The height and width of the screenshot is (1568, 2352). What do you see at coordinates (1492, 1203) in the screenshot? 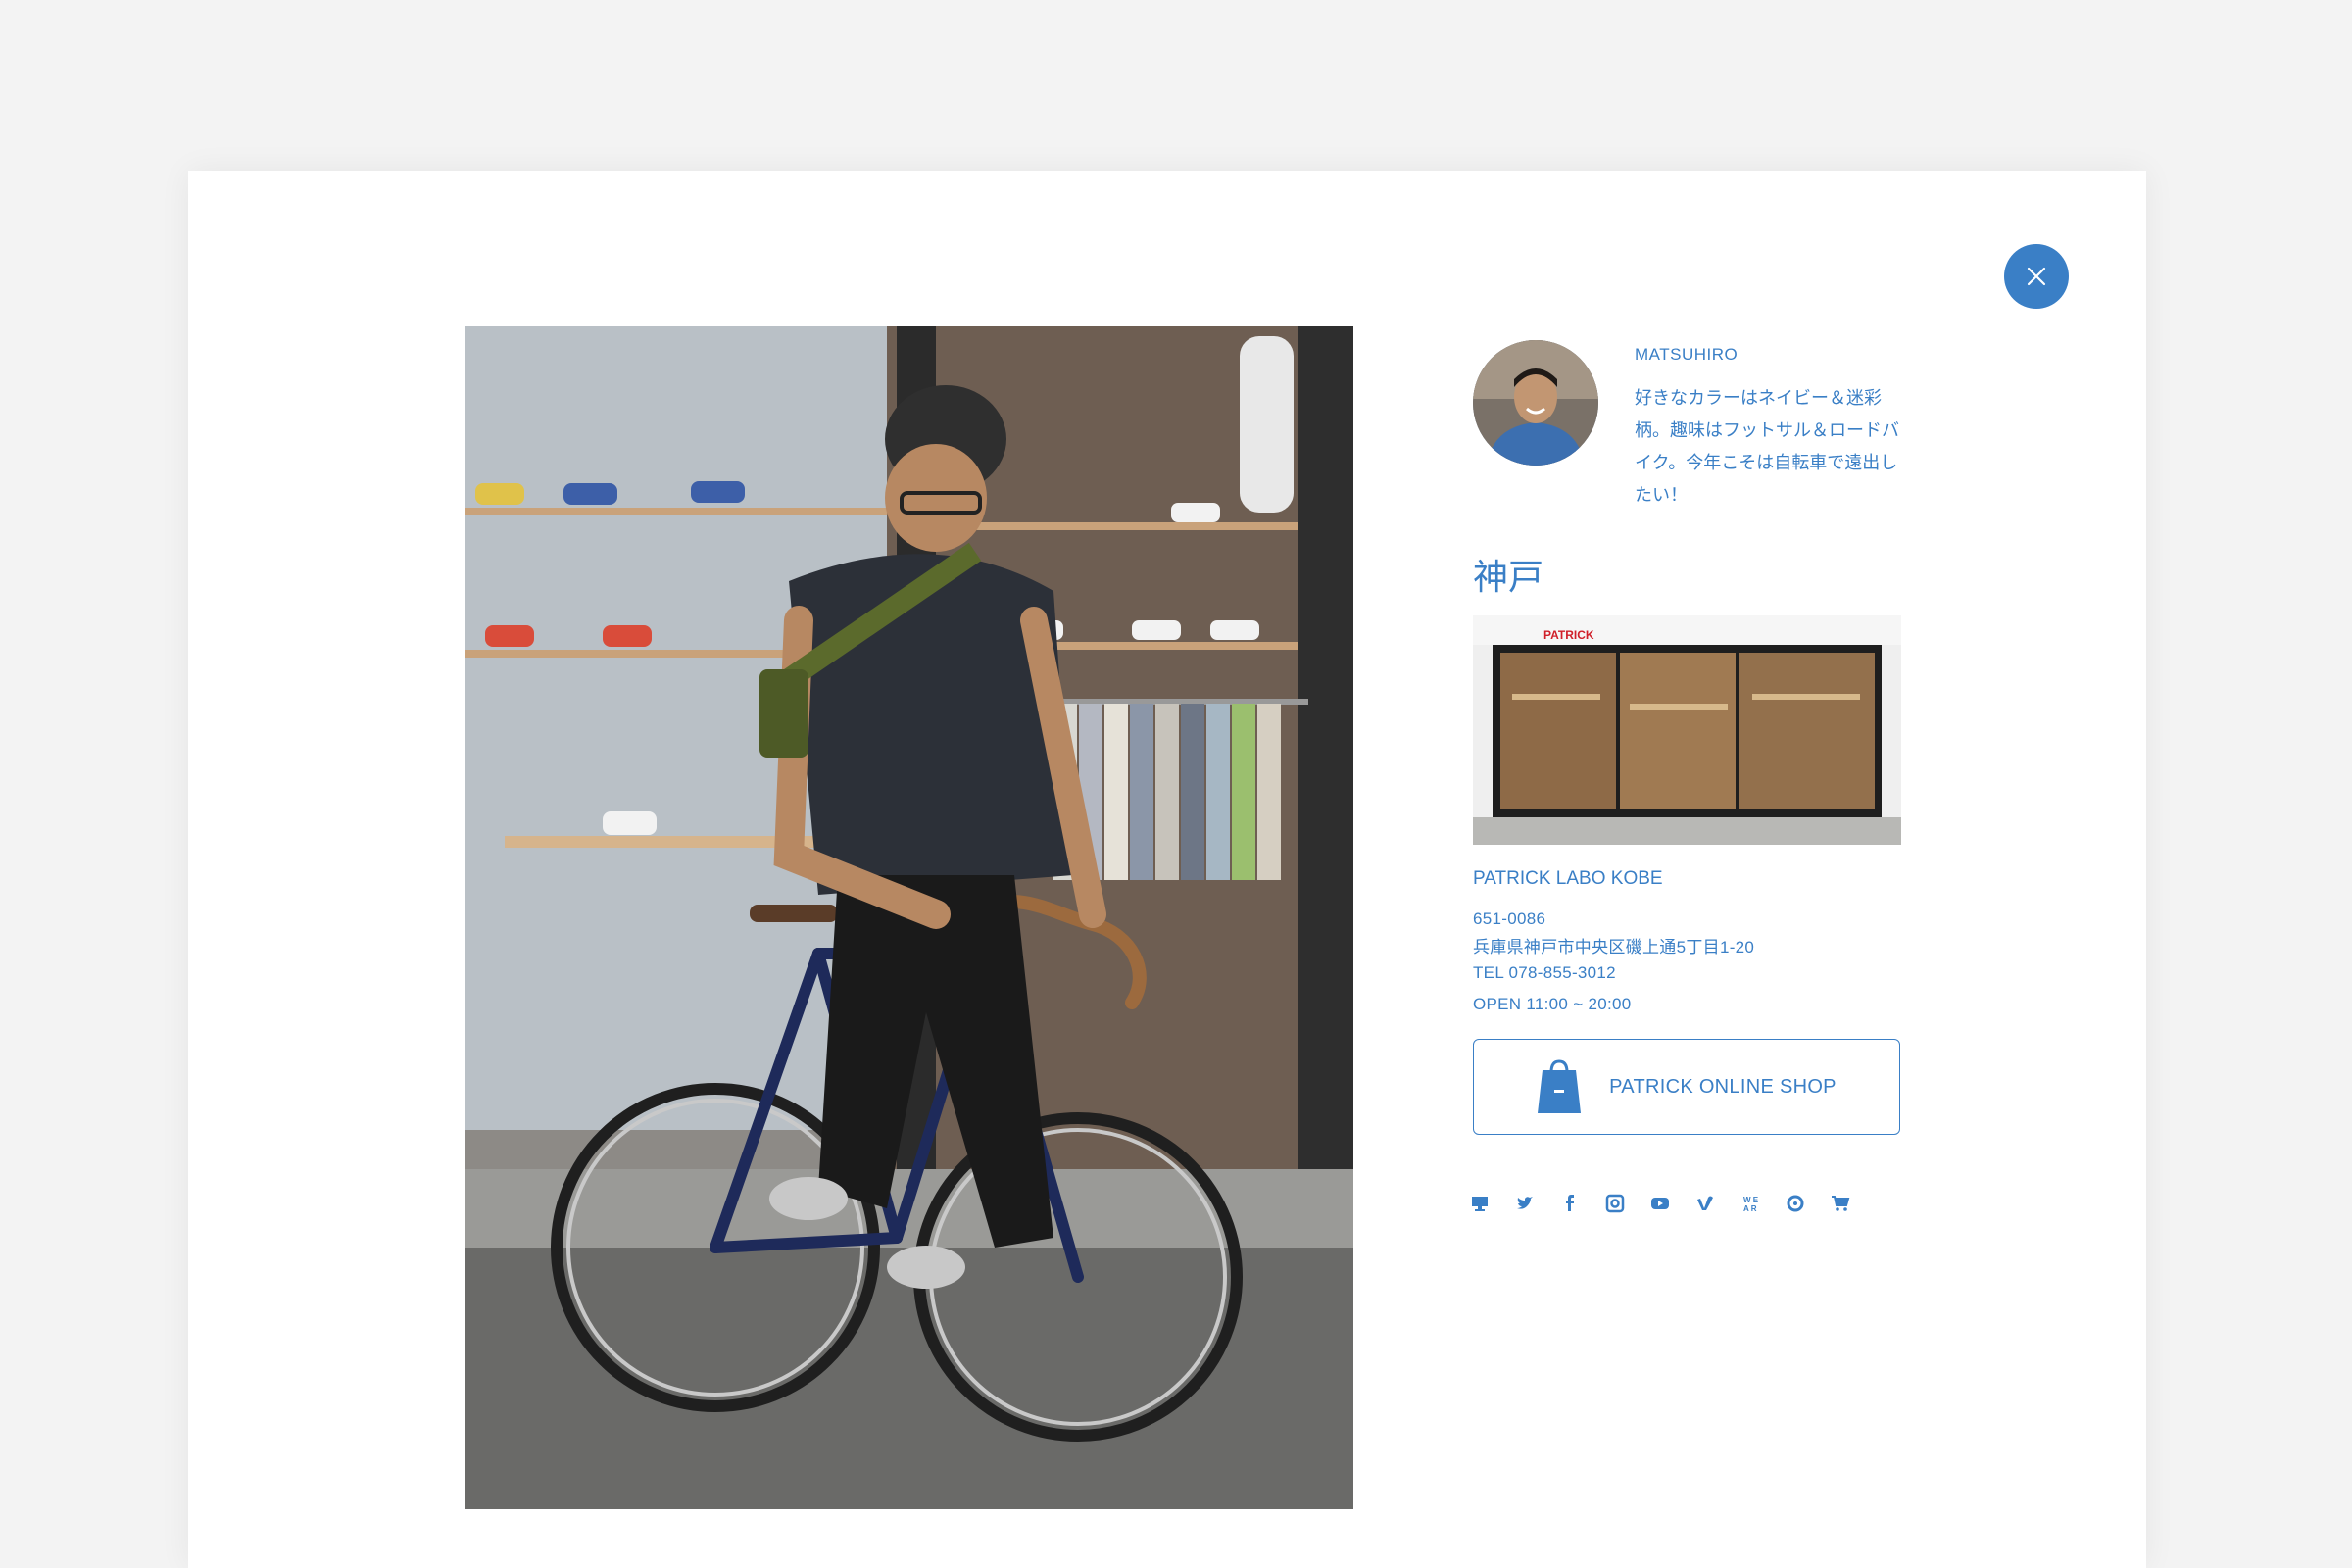
I see `website-icon` at bounding box center [1492, 1203].